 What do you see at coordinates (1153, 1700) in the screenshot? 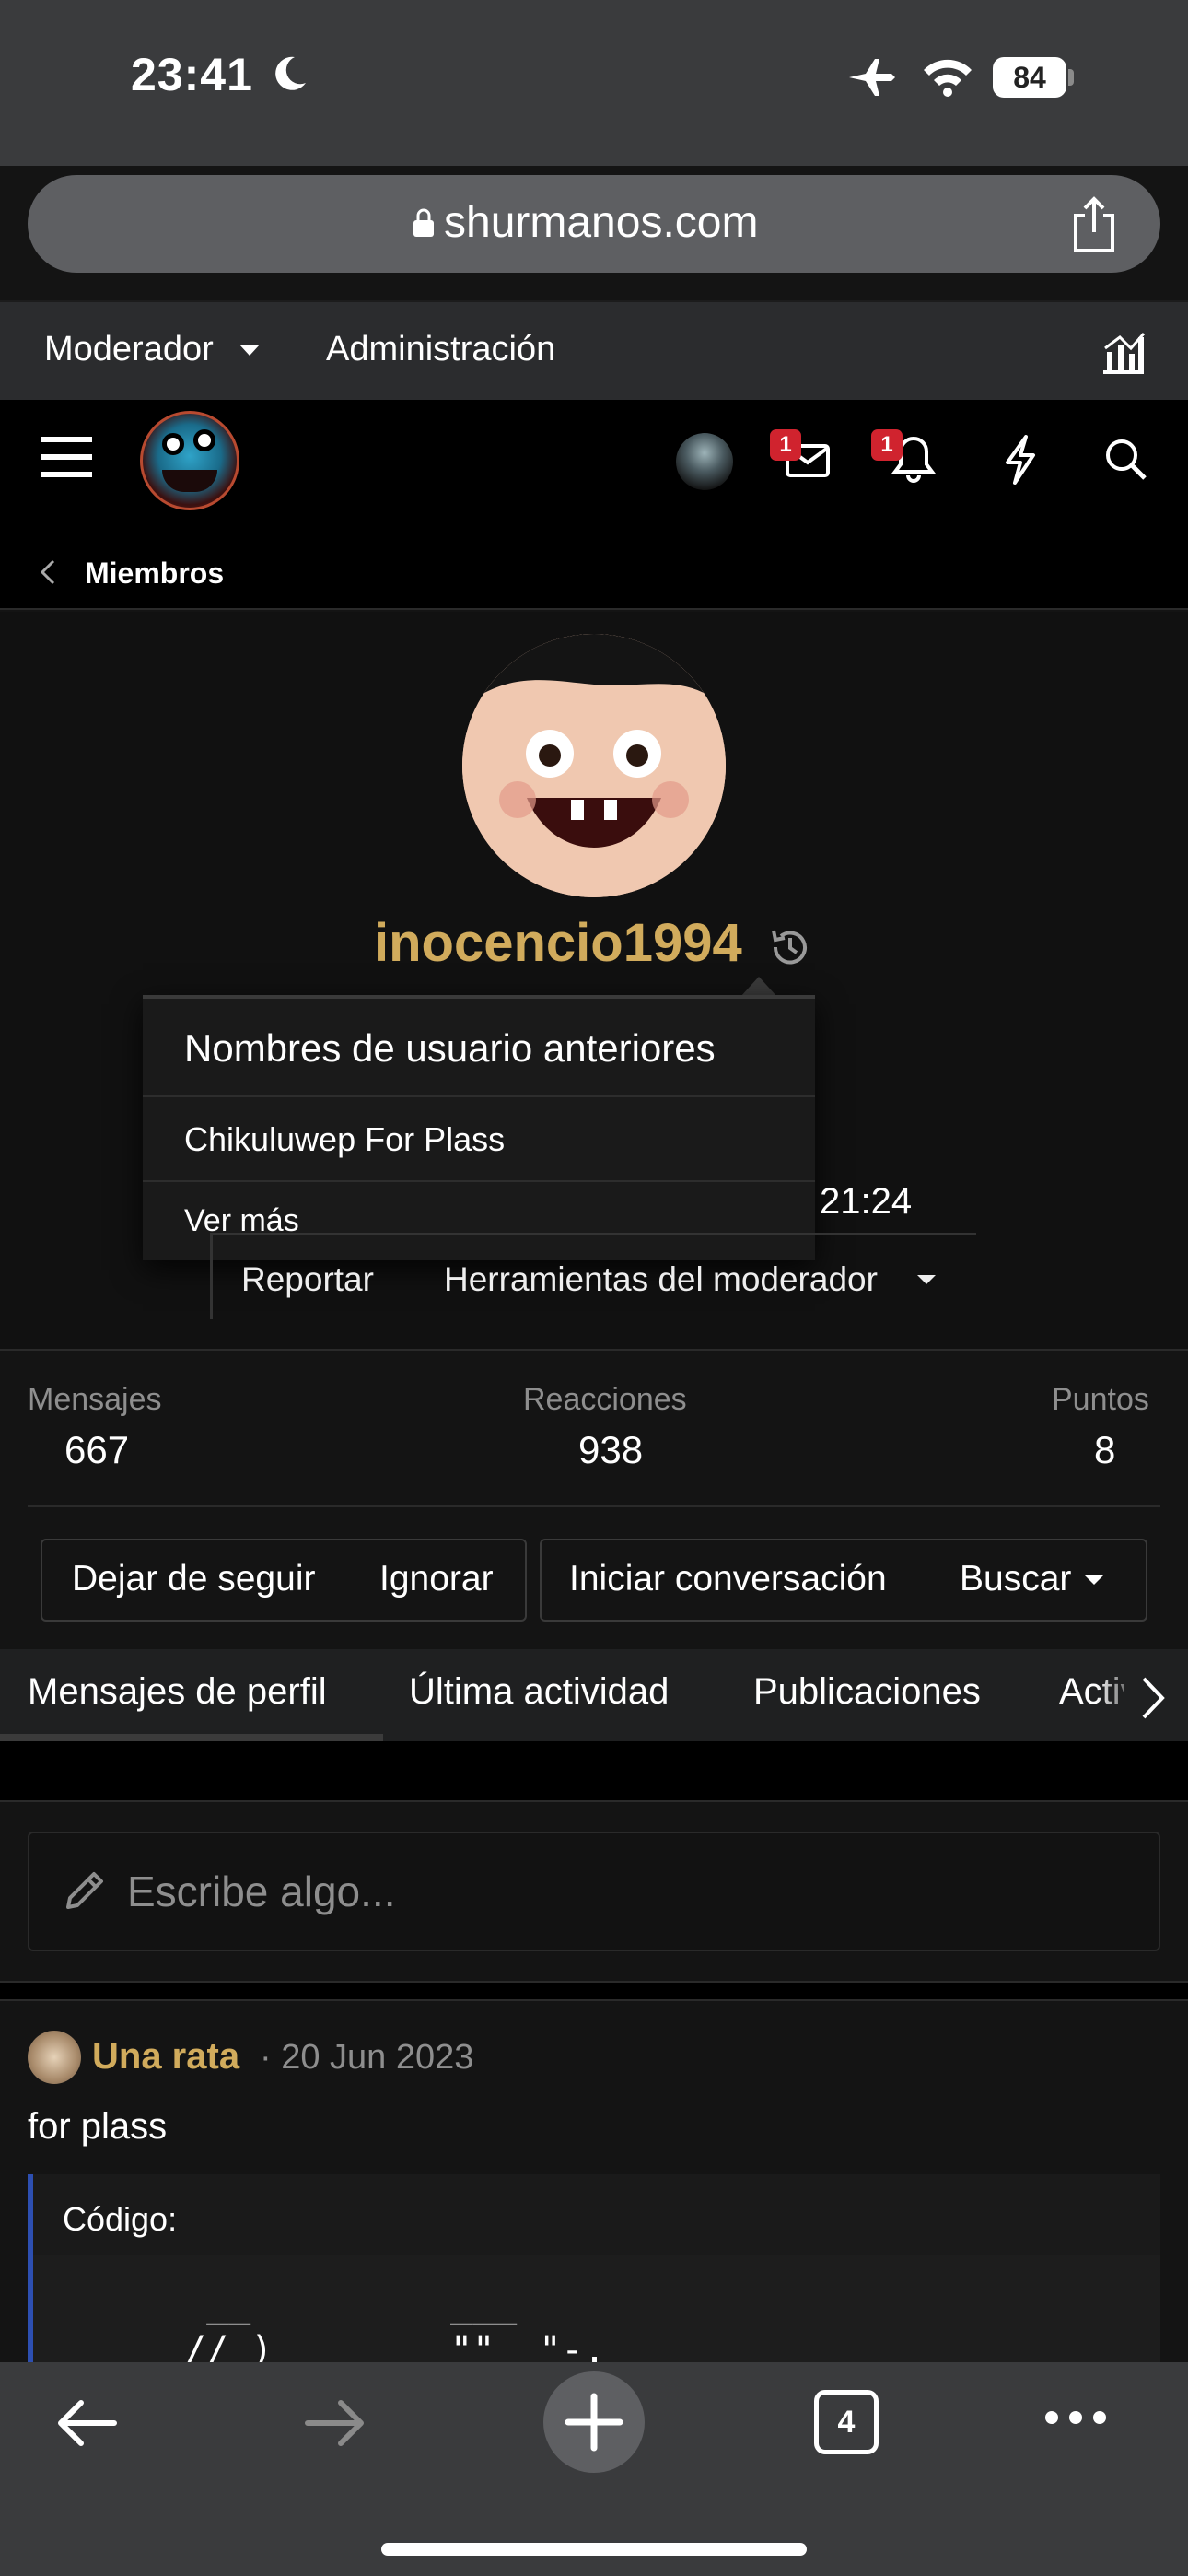
I see `chevron-right-icon` at bounding box center [1153, 1700].